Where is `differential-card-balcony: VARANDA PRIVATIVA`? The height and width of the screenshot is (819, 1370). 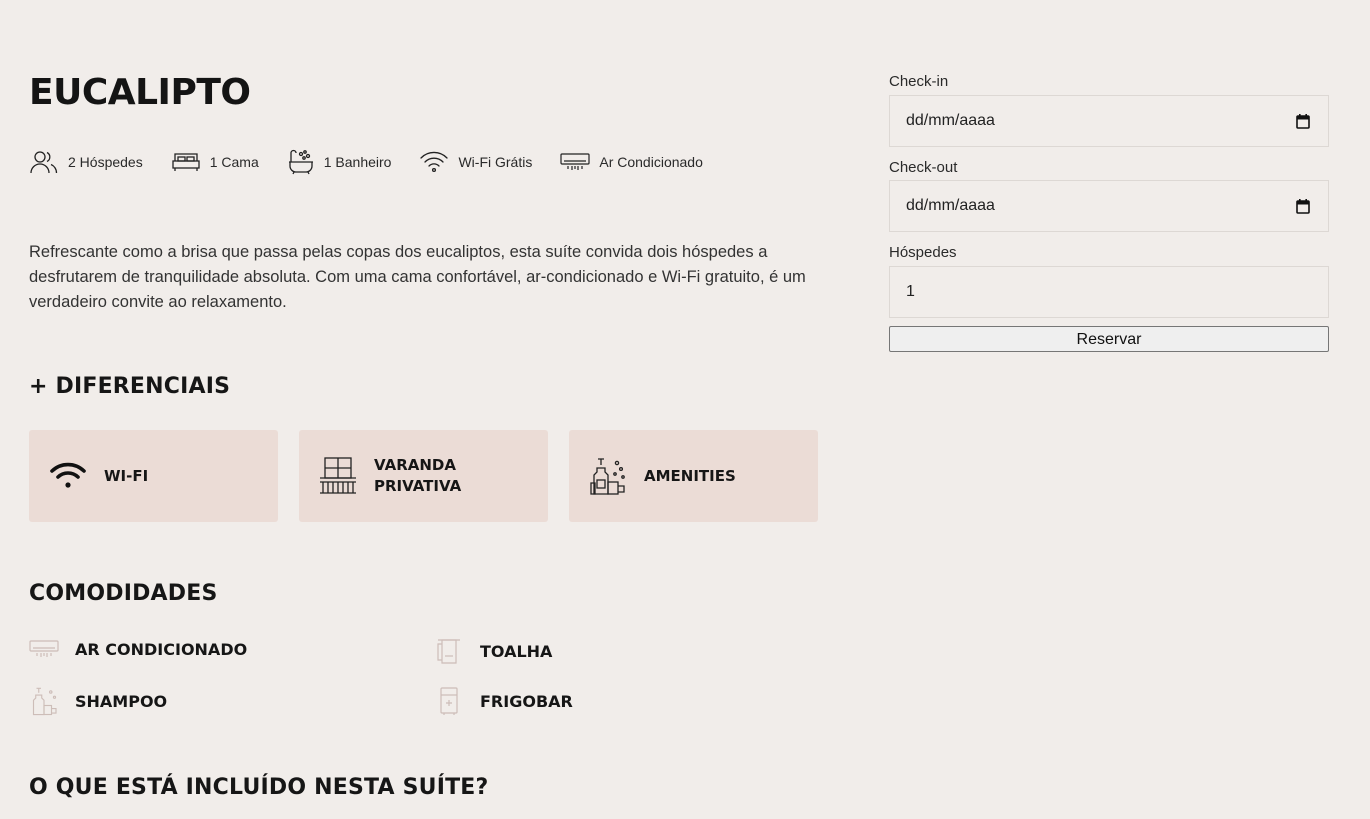 differential-card-balcony: VARANDA PRIVATIVA is located at coordinates (423, 476).